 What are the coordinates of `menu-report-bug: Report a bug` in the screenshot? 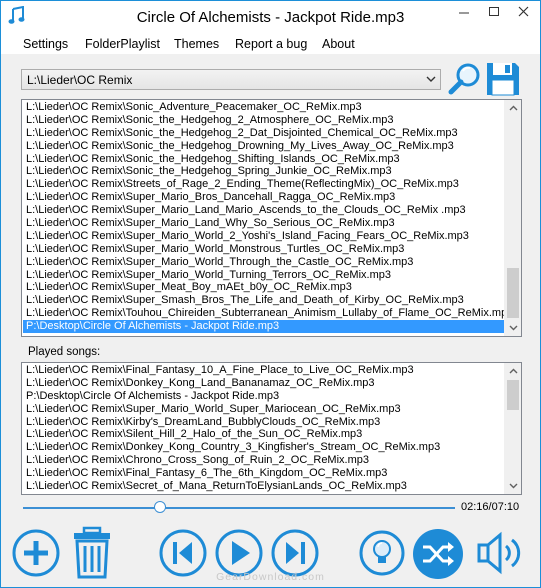 It's located at (271, 44).